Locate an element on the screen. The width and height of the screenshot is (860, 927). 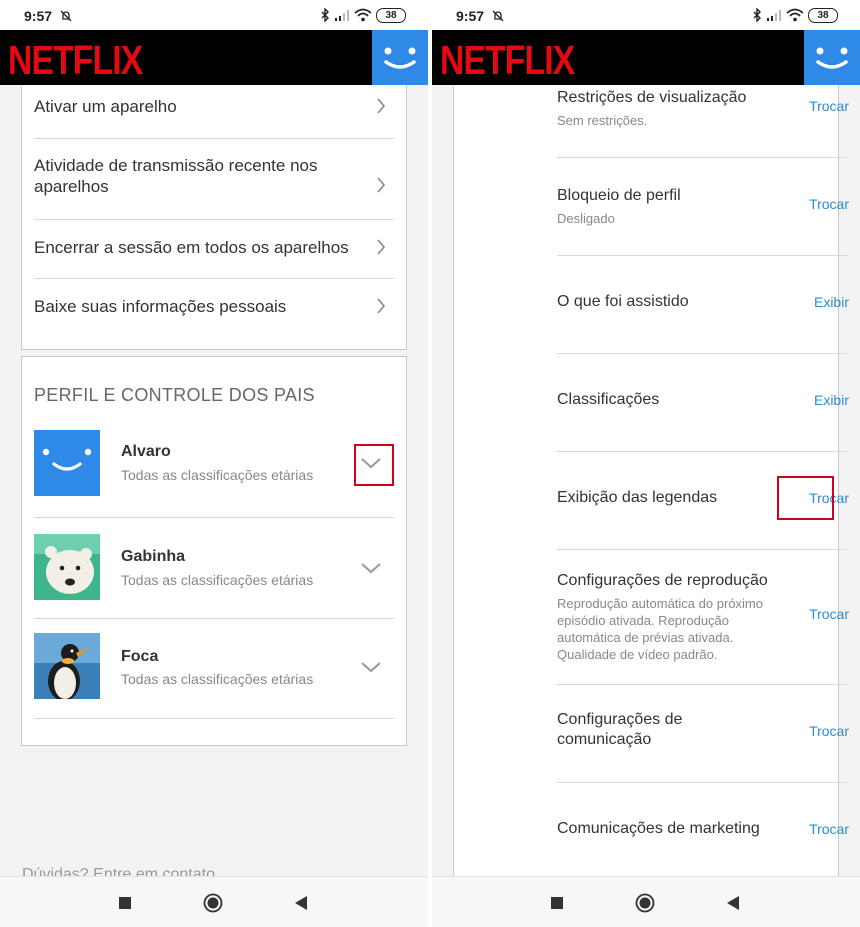
setting-ratings: Classificações Exibir is located at coordinates (703, 403).